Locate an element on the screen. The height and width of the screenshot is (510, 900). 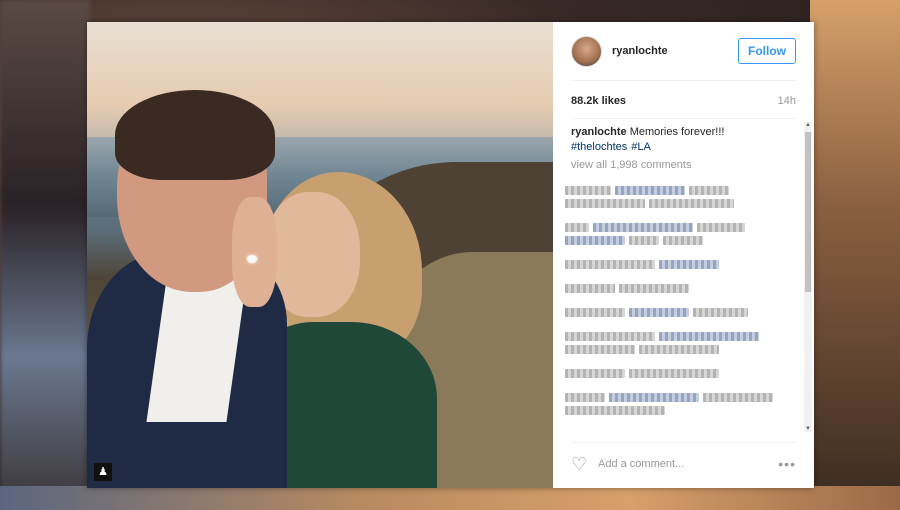
background-blur-left is located at coordinates (45, 255).